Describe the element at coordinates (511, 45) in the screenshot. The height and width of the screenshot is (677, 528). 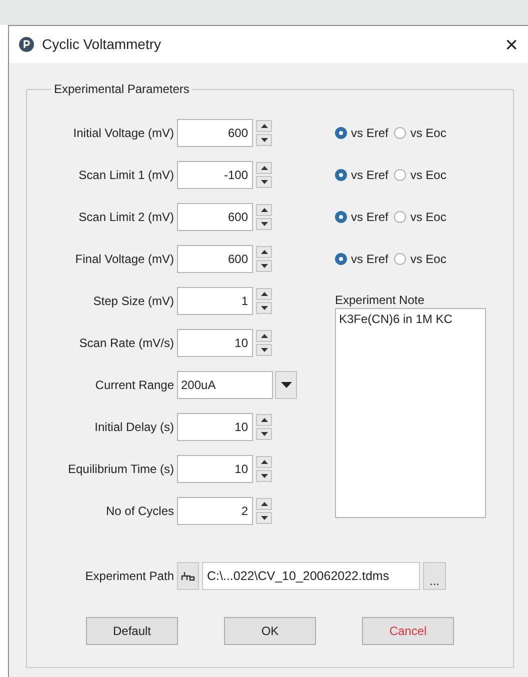
I see `close-button: ×` at that location.